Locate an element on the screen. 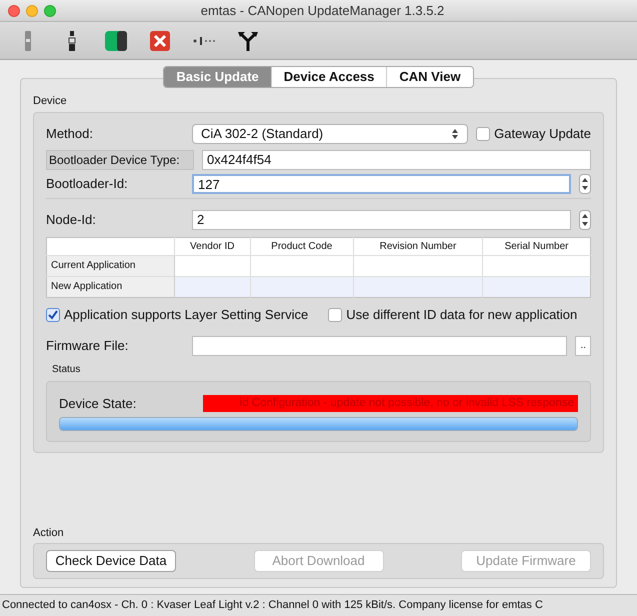 The image size is (637, 616). browse-button: .. is located at coordinates (583, 346).